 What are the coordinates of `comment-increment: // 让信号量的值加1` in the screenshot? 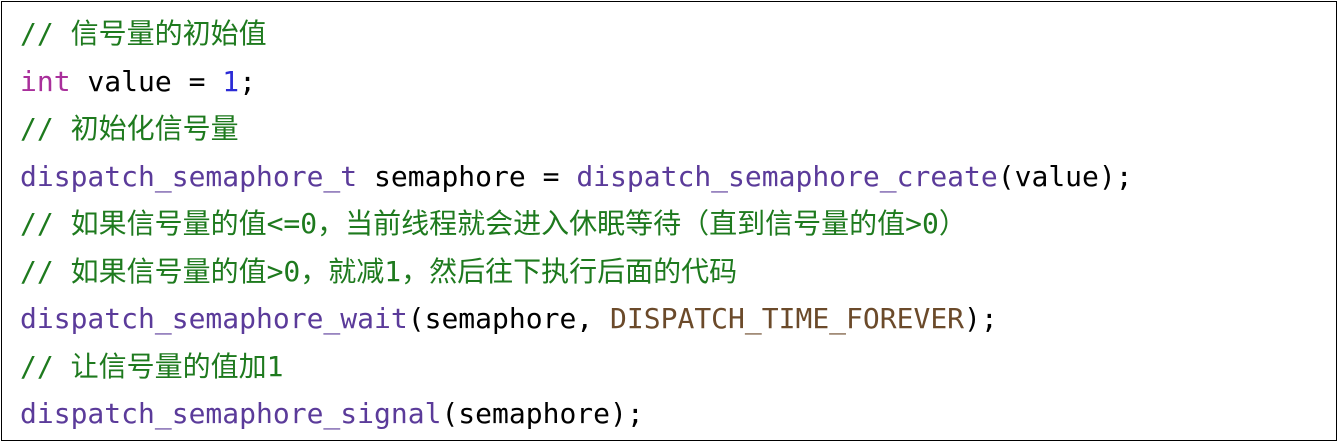 It's located at (152, 366).